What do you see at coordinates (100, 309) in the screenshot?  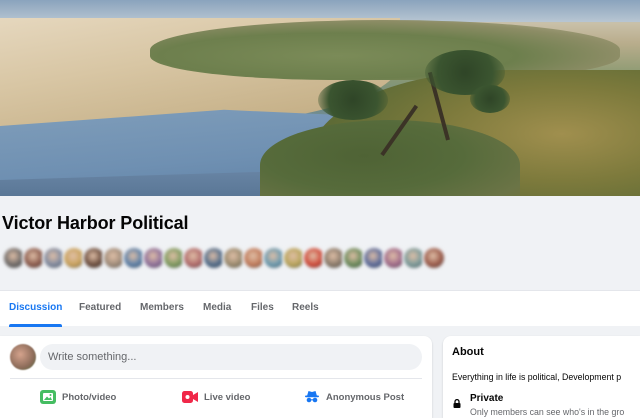 I see `tab-featured: Featured` at bounding box center [100, 309].